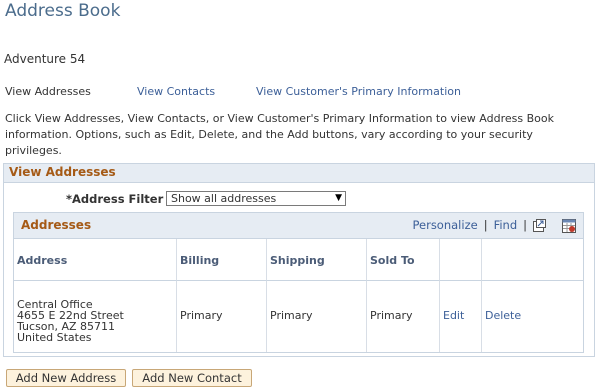 This screenshot has width=606, height=389. I want to click on customer-name: Adventure 54, so click(45, 59).